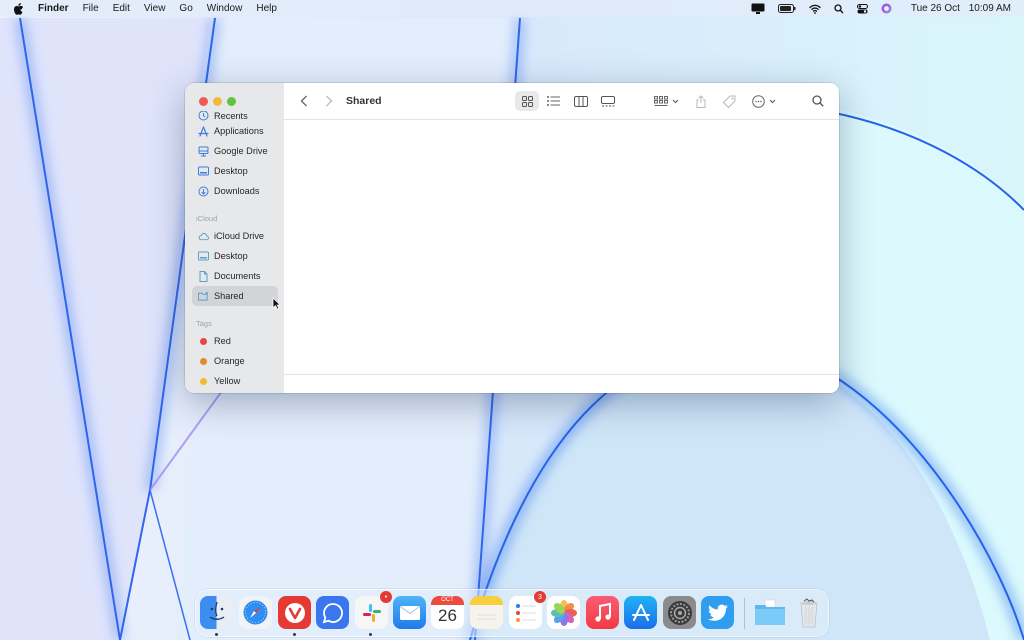 This screenshot has height=640, width=1024. I want to click on chevron-left-icon, so click(303, 101).